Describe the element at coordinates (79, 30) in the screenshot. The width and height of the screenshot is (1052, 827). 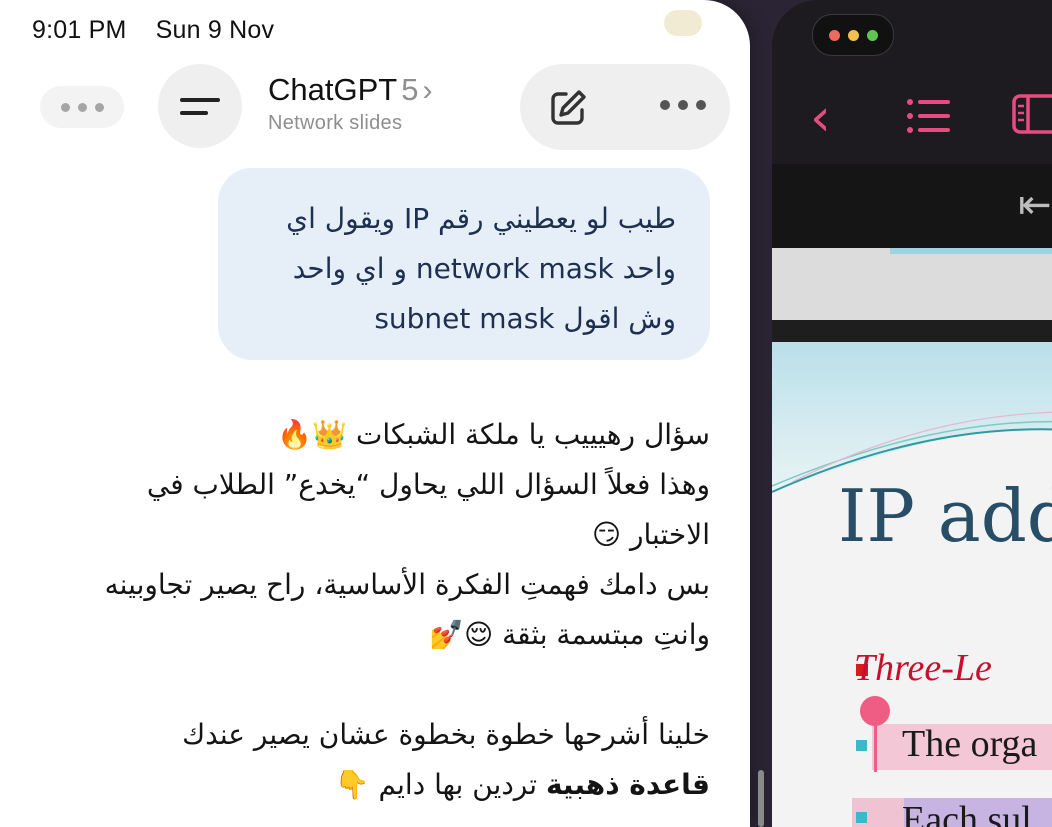
I see `status-time: 9:01 PM` at that location.